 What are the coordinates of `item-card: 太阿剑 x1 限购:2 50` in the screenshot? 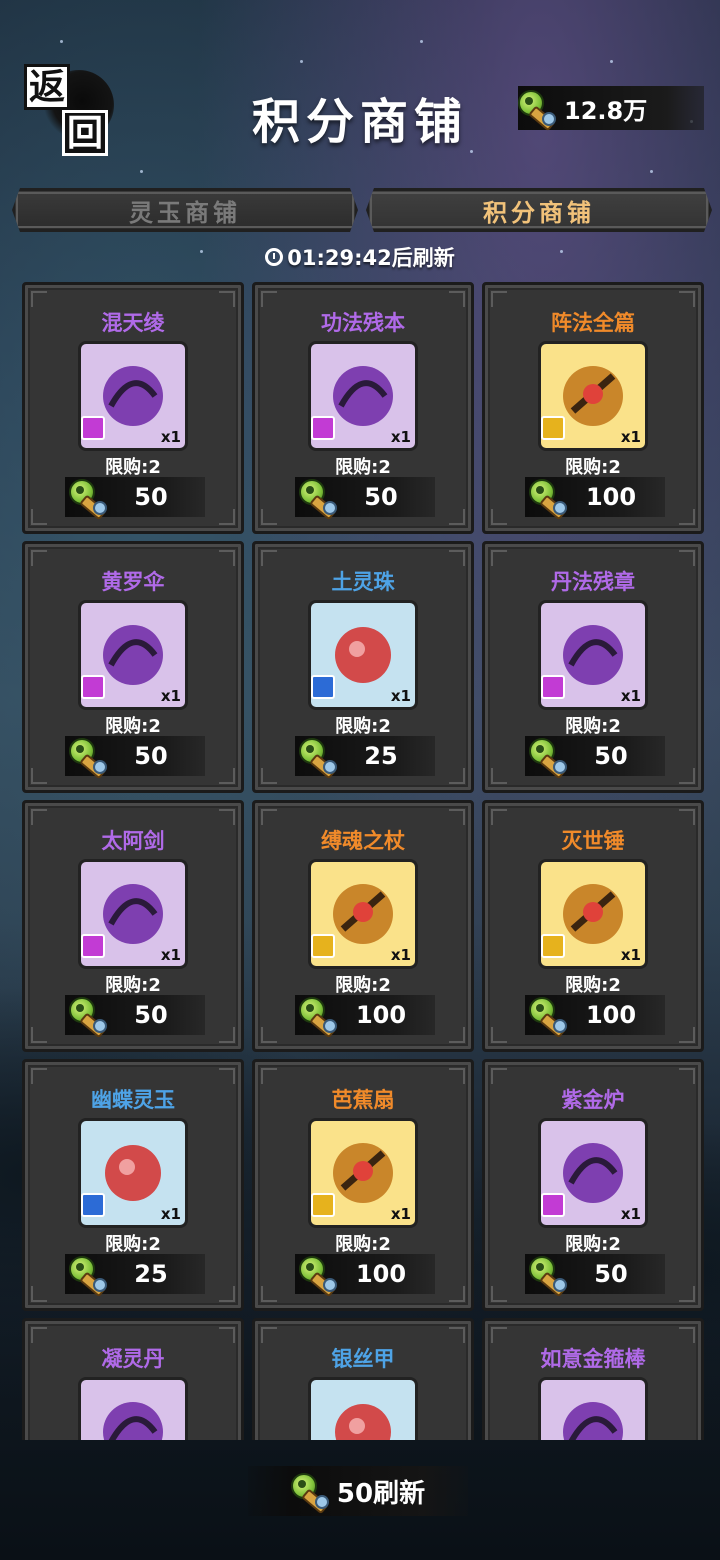 It's located at (133, 926).